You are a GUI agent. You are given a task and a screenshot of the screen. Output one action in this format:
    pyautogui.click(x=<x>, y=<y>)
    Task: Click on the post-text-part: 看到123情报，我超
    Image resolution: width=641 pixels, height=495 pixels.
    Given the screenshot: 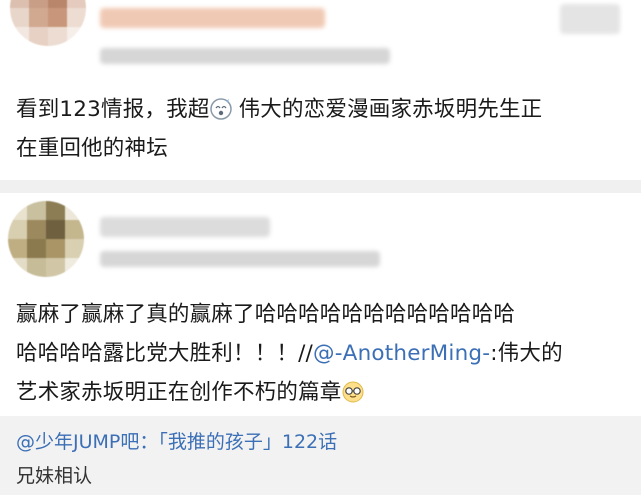 What is the action you would take?
    pyautogui.click(x=113, y=109)
    